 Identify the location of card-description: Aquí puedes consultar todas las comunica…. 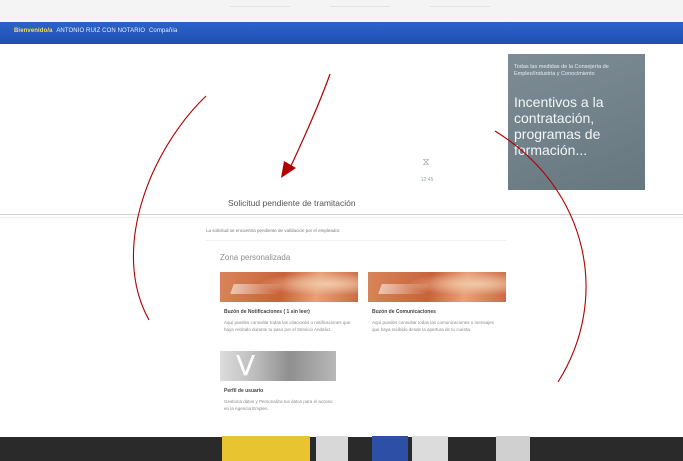
(433, 326).